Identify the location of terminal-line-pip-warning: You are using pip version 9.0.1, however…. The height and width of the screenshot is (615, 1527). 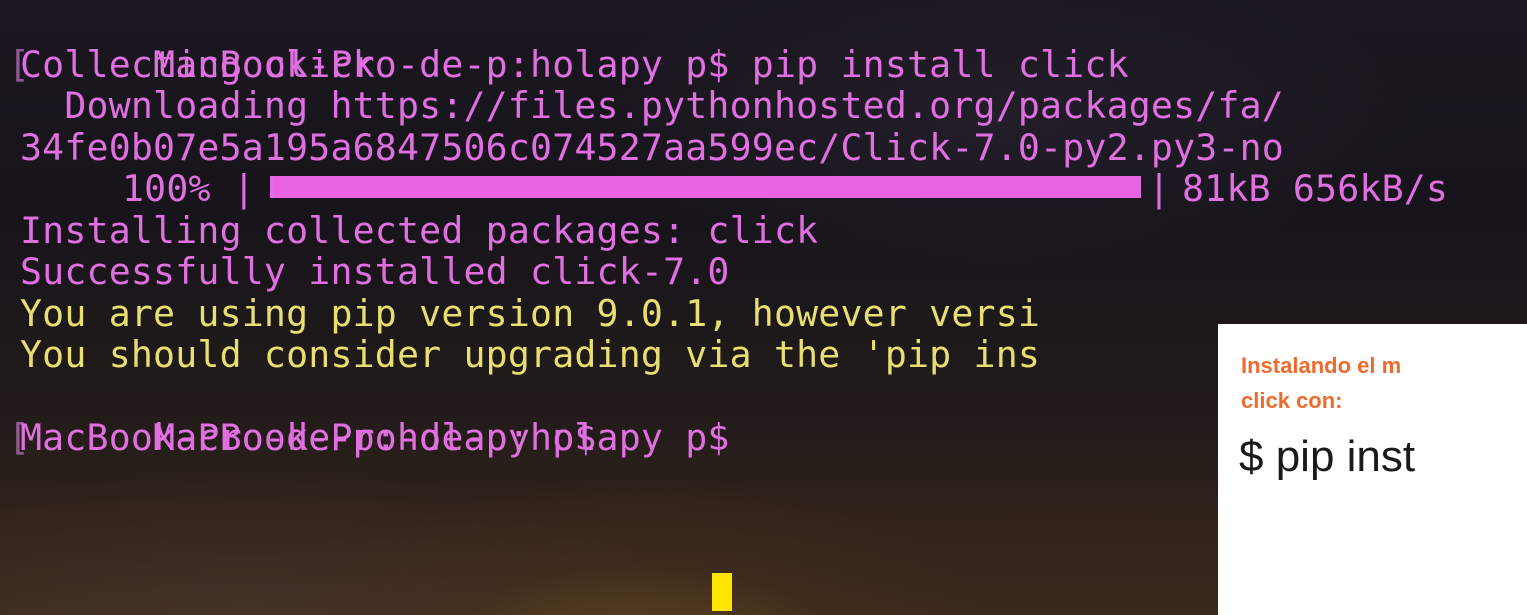
(530, 313).